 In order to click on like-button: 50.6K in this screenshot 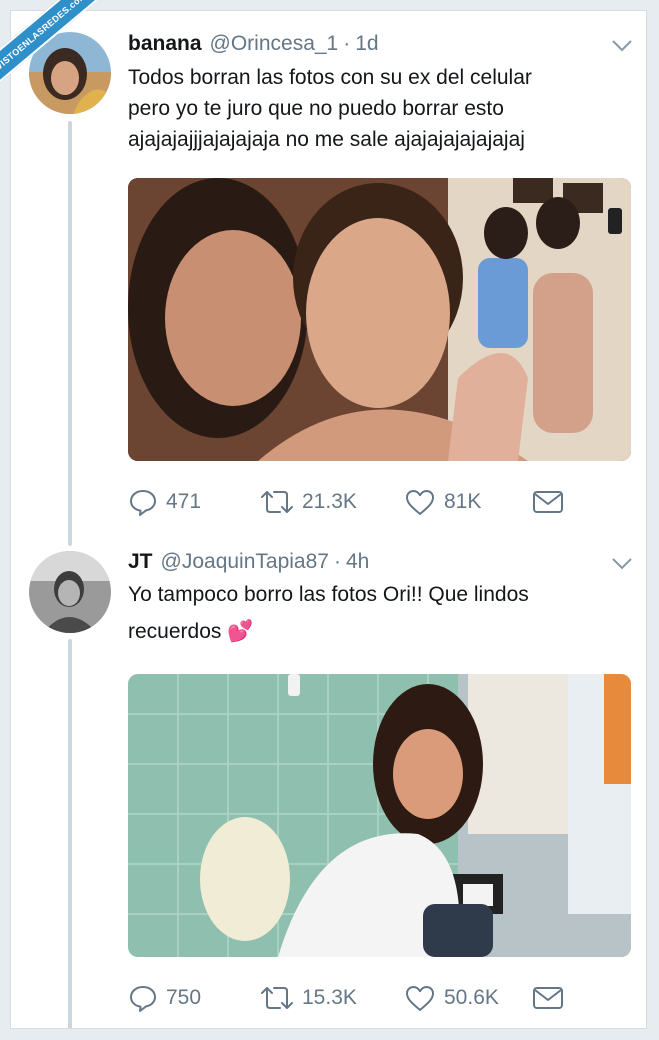, I will do `click(451, 998)`.